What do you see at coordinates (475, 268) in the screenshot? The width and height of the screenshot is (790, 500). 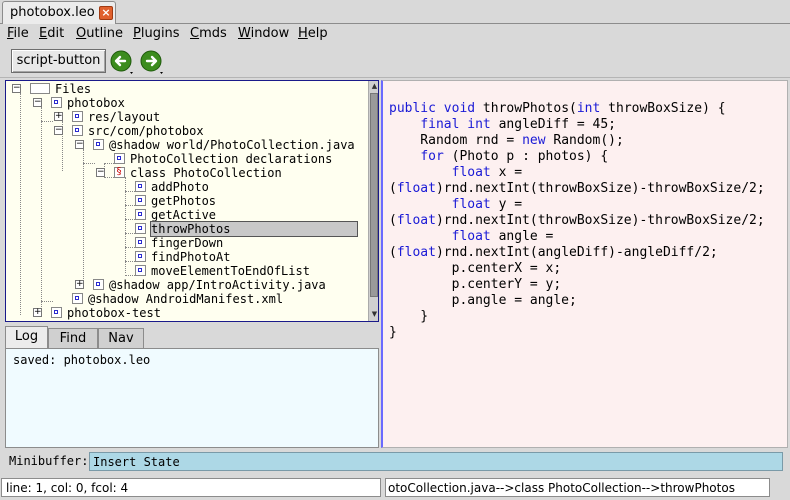 I see `code-line: p.centerX = x;` at bounding box center [475, 268].